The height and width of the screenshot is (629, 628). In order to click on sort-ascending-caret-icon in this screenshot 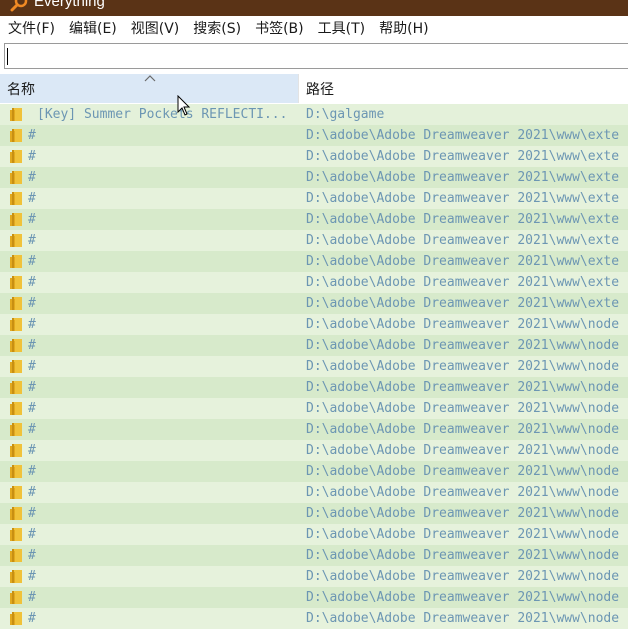, I will do `click(150, 78)`.